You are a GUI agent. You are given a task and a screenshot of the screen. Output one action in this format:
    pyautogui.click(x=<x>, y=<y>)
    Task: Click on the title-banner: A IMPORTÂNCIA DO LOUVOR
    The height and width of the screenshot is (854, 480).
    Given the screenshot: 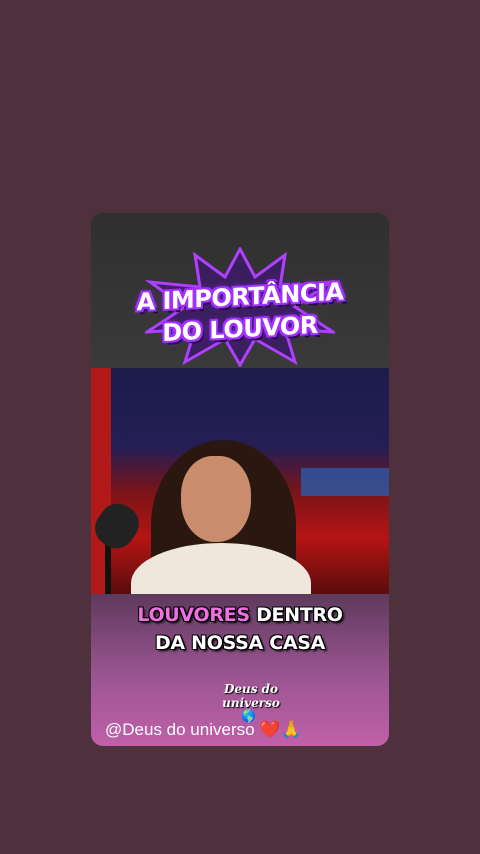 What is the action you would take?
    pyautogui.click(x=240, y=290)
    